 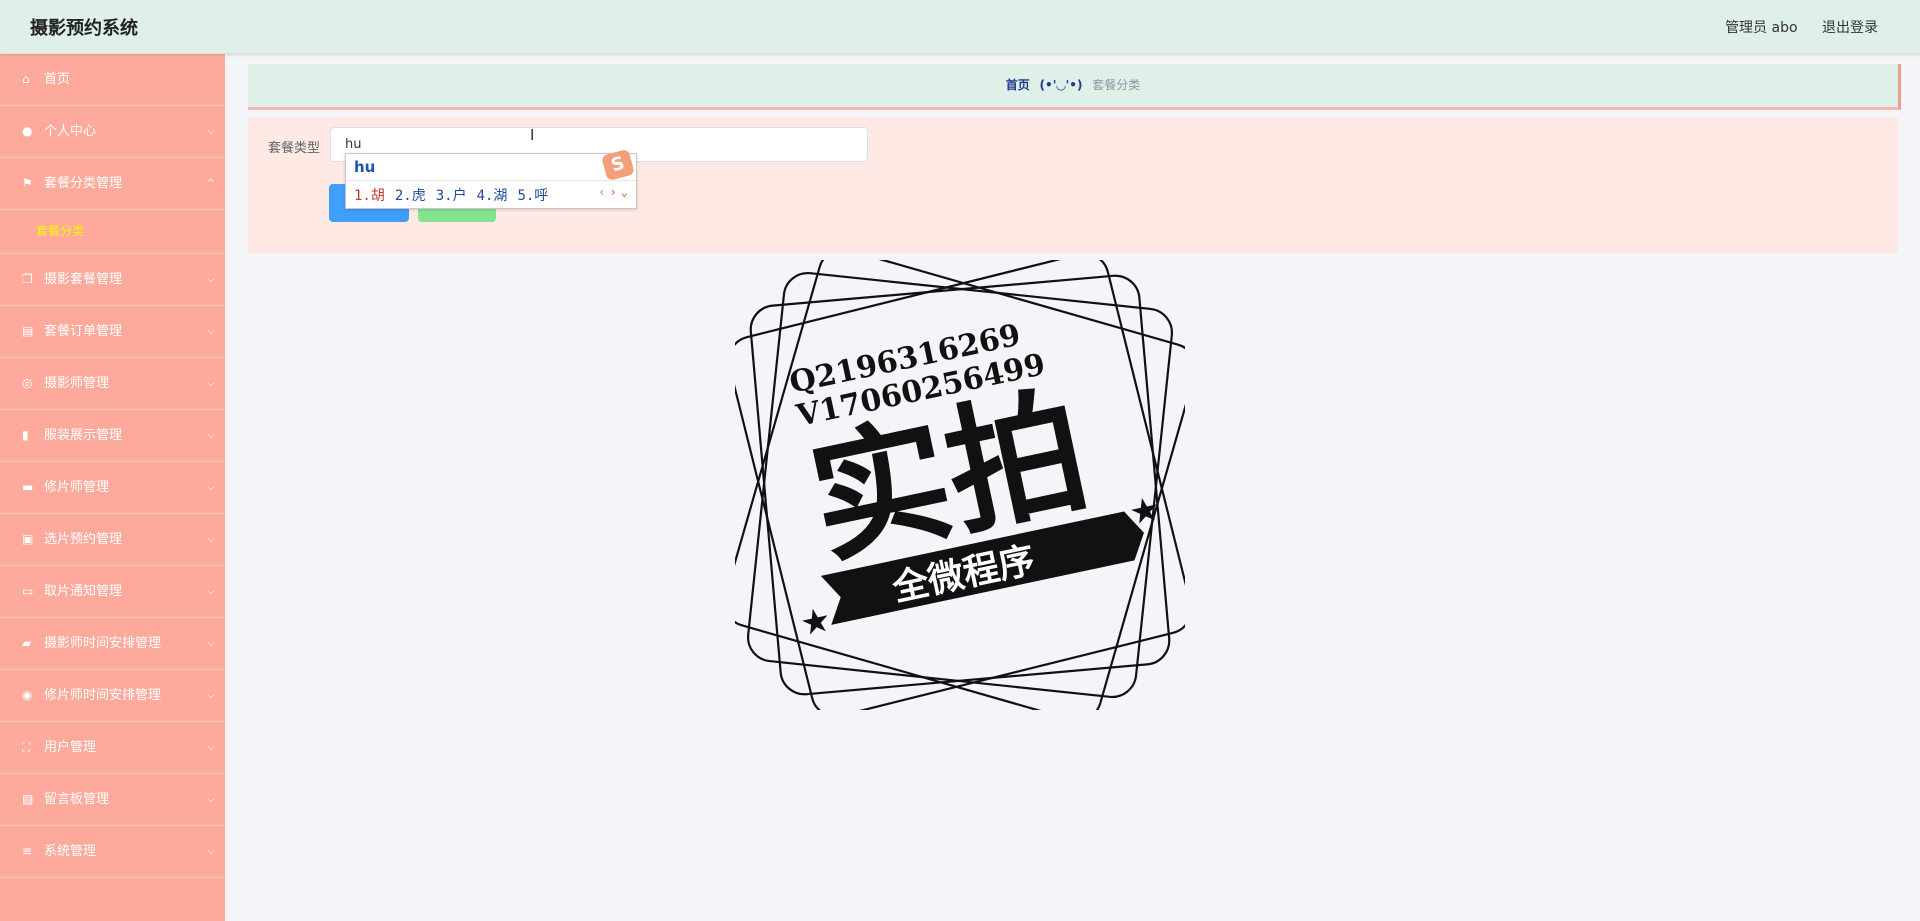 I want to click on chevron-right-icon: ›, so click(x=613, y=192).